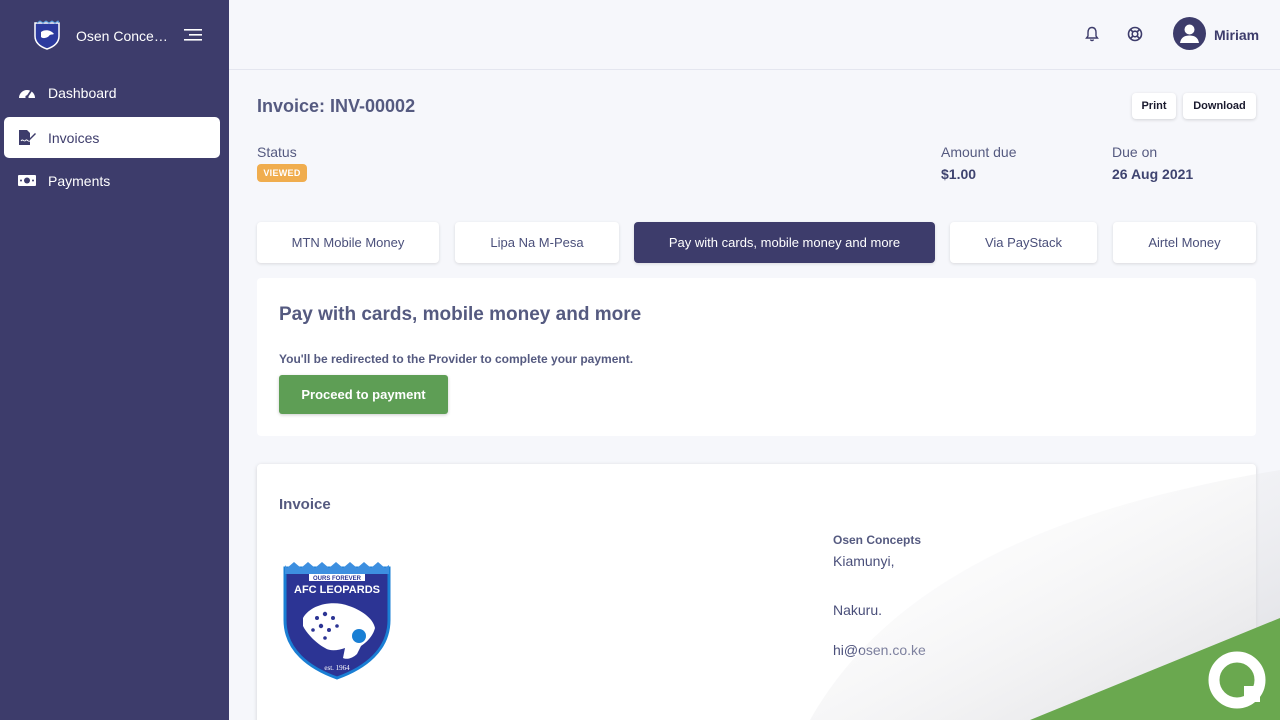  I want to click on crest-tagline: OURS FOREVER, so click(337, 579).